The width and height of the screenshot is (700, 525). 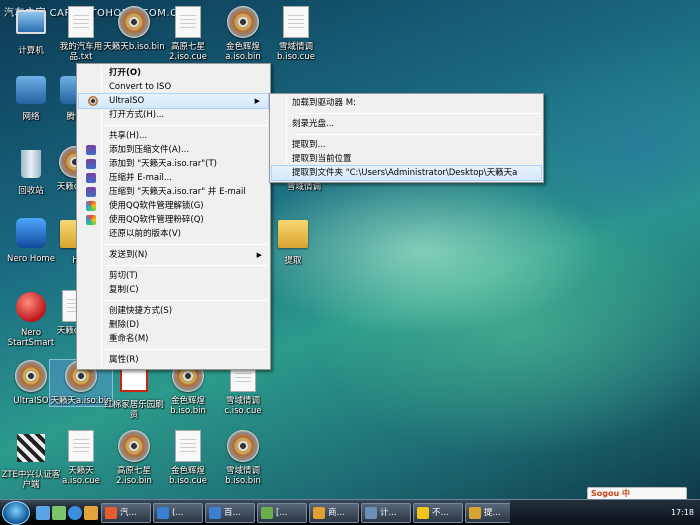 I want to click on menu-item-label: 发送到(N), so click(x=128, y=255).